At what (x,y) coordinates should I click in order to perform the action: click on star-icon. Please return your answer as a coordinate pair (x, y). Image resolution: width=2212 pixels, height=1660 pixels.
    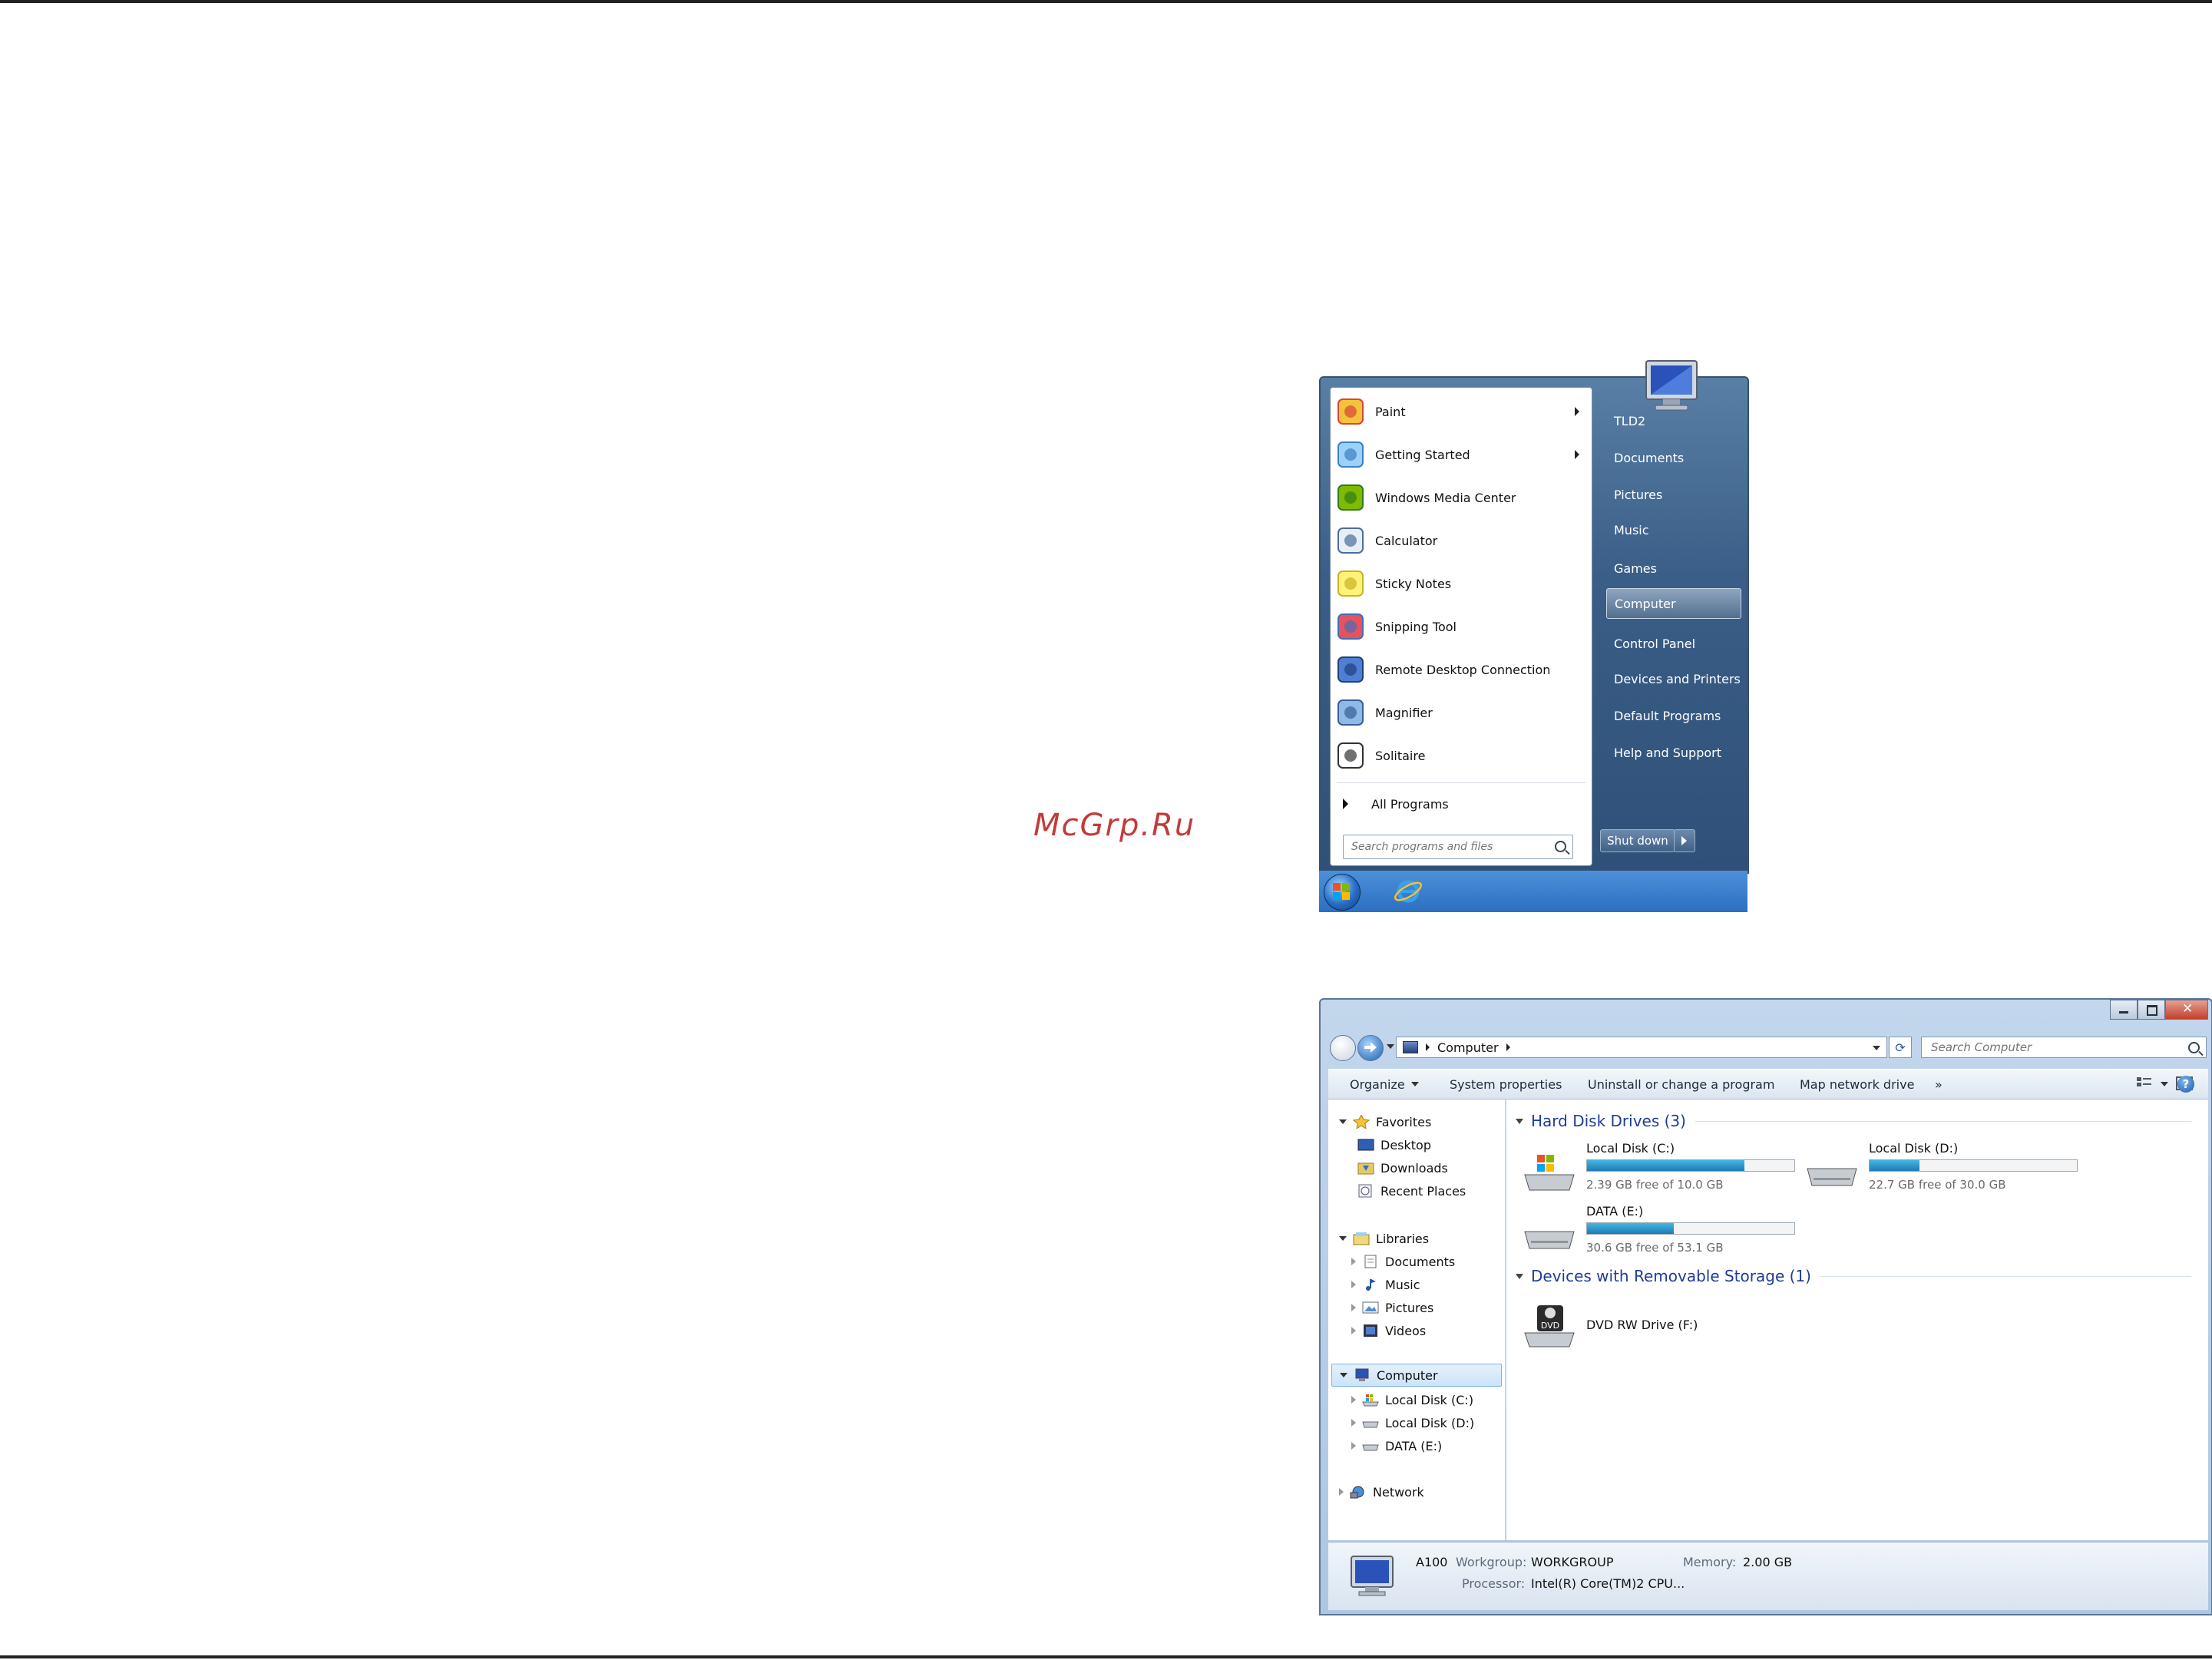
    Looking at the image, I should click on (1362, 1122).